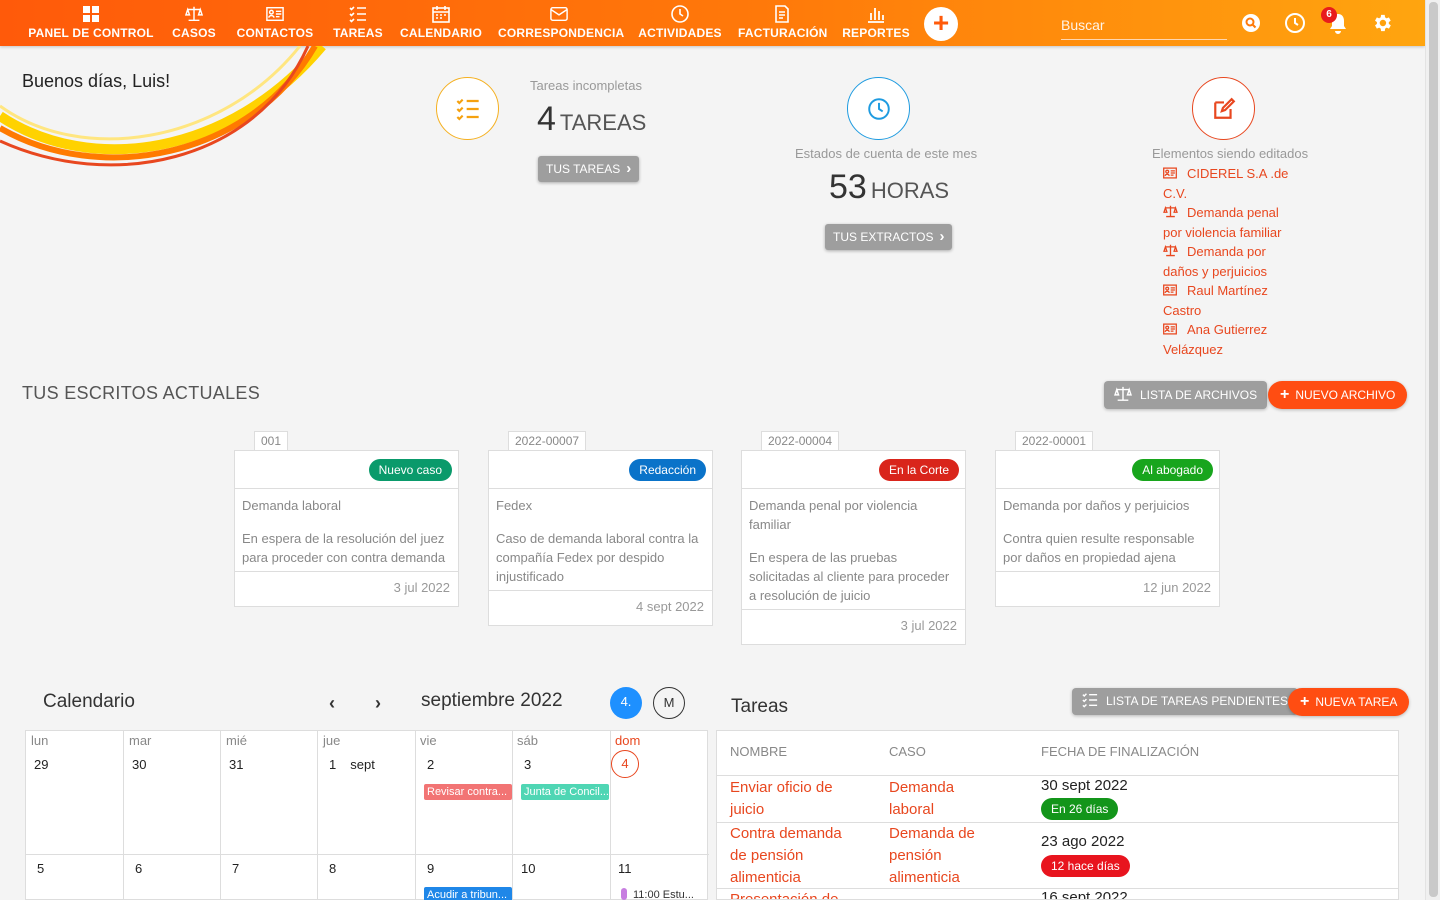 This screenshot has height=900, width=1440. What do you see at coordinates (91, 33) in the screenshot?
I see `nav-label: PANEL DE CONTROL` at bounding box center [91, 33].